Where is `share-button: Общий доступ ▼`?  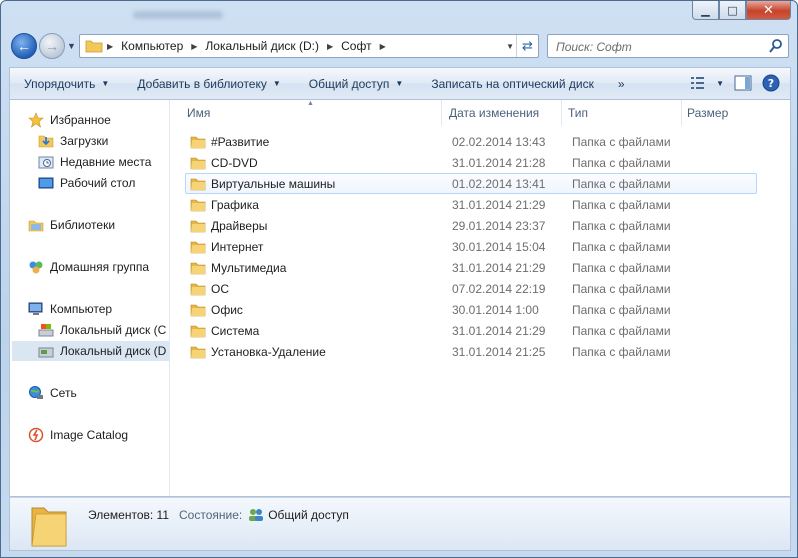 share-button: Общий доступ ▼ is located at coordinates (356, 84).